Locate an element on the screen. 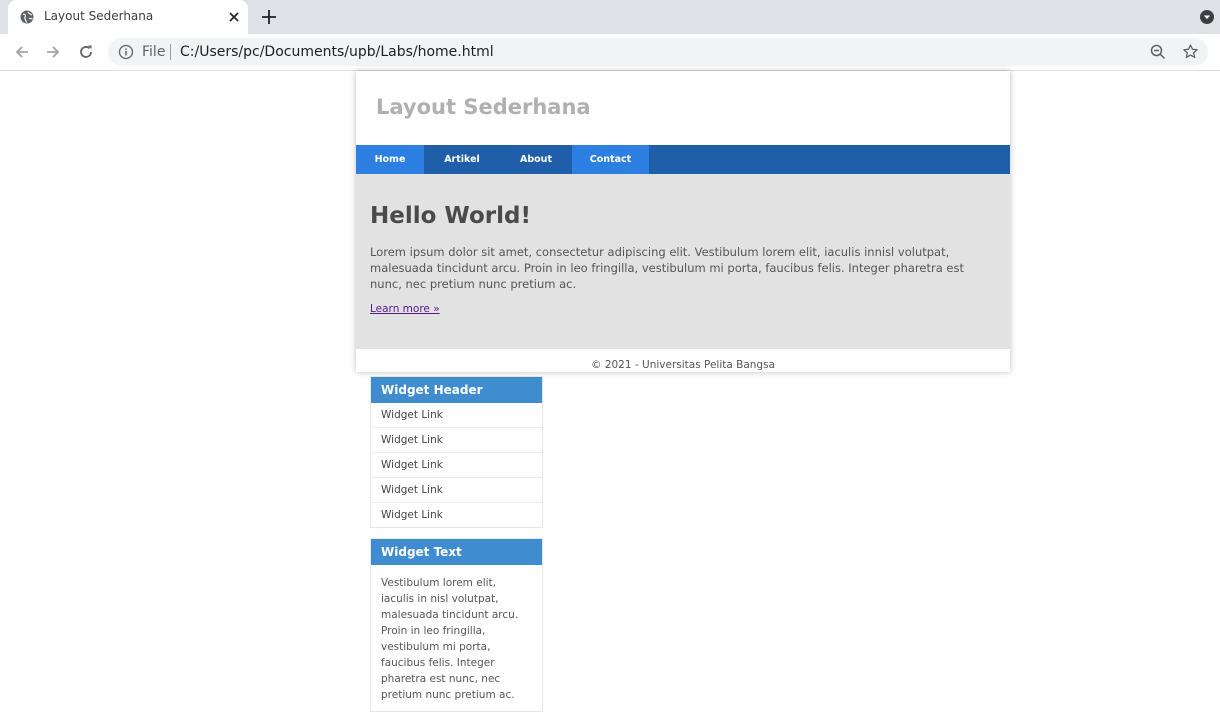 This screenshot has width=1220, height=723. bookmark-star-icon is located at coordinates (1190, 51).